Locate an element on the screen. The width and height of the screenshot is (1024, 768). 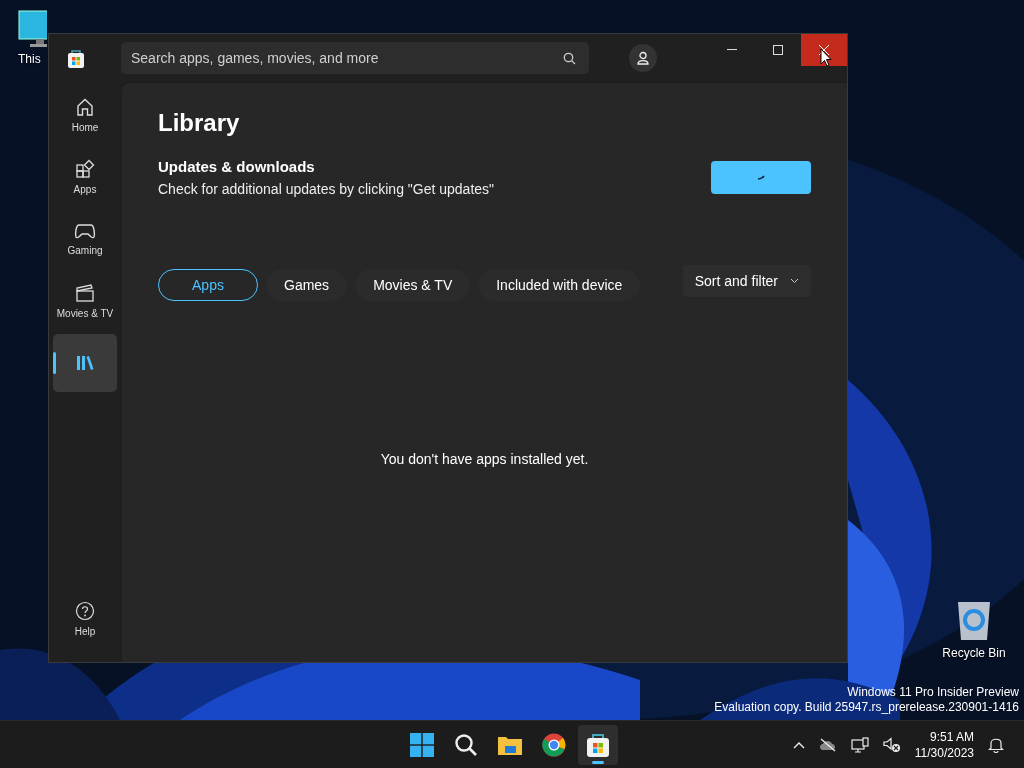
desktop-icon: This is located at coordinates (23, 38).